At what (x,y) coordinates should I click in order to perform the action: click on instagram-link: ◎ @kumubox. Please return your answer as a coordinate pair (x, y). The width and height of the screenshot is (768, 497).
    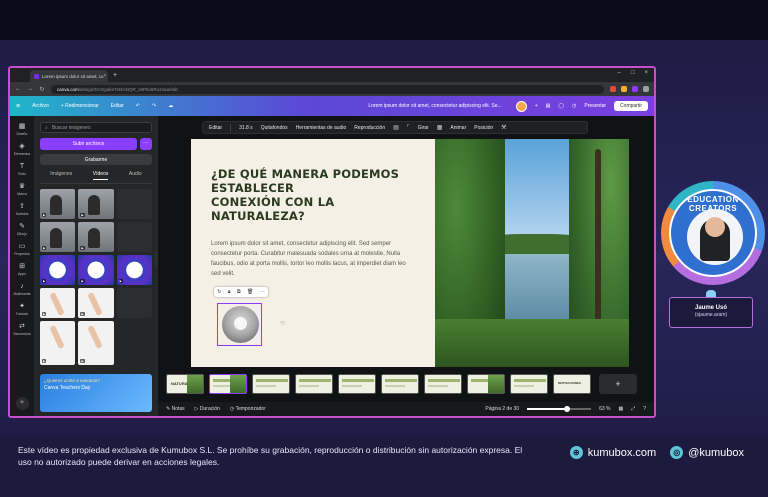
    Looking at the image, I should click on (707, 452).